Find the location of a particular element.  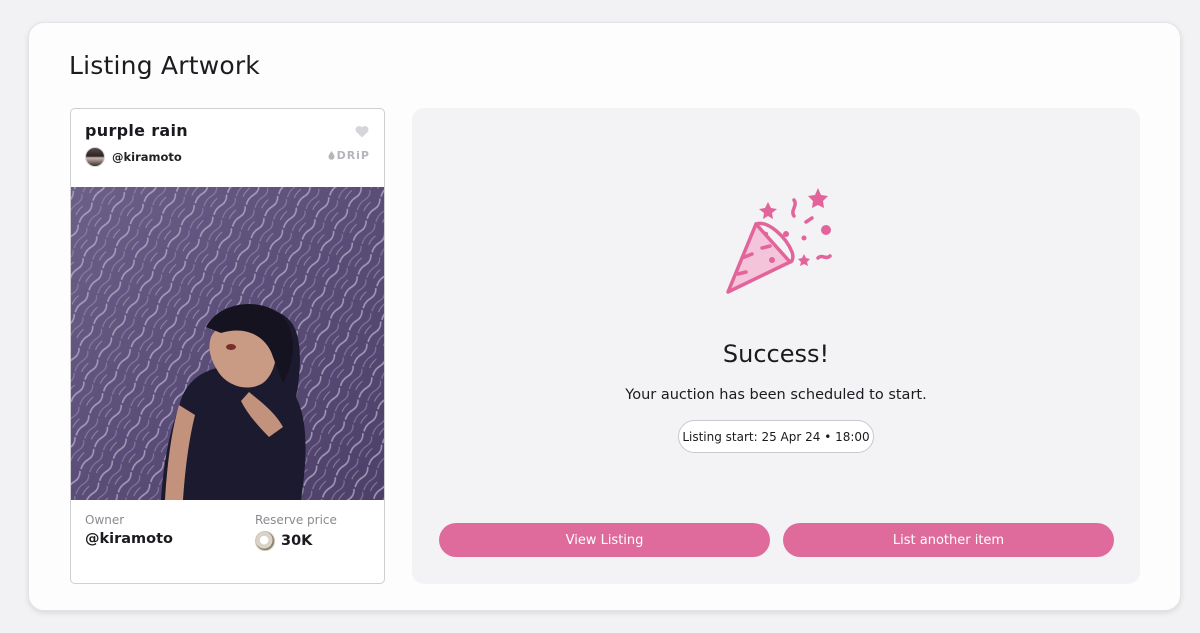

reserve-label: Reserve price is located at coordinates (296, 520).